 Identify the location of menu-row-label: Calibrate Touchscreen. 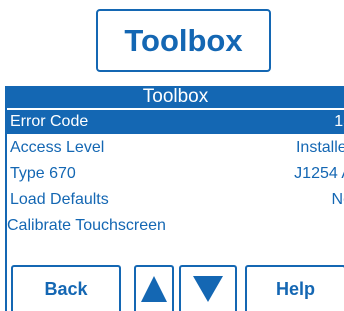
(86, 225).